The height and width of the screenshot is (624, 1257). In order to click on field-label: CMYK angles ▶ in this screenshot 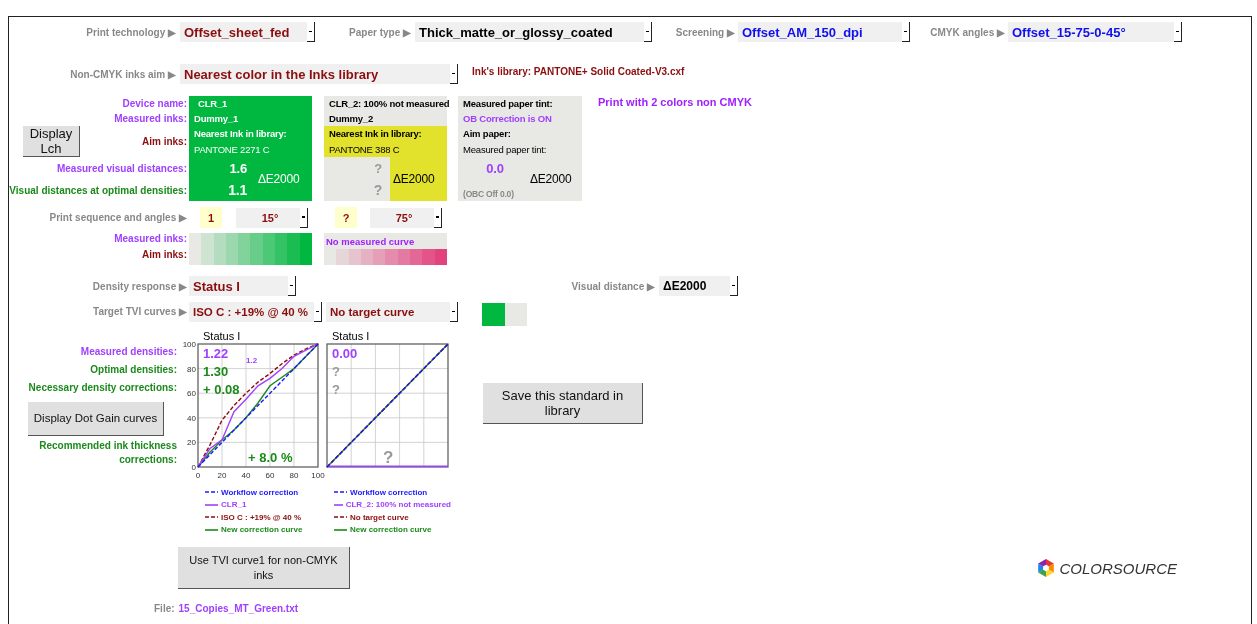, I will do `click(967, 32)`.